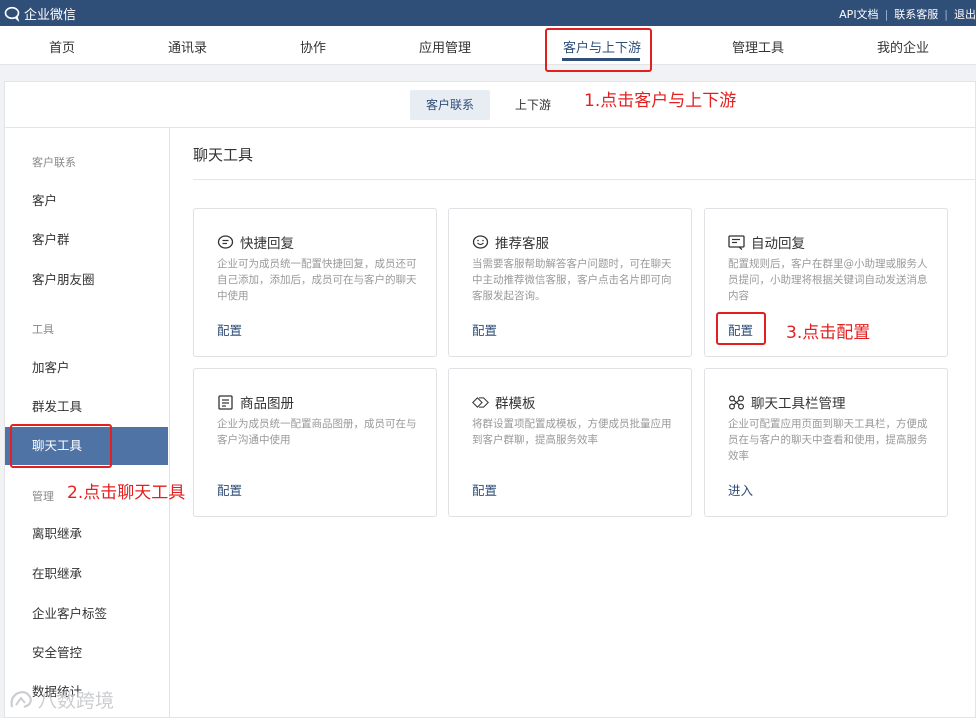  What do you see at coordinates (598, 50) in the screenshot?
I see `annotation-box-nav` at bounding box center [598, 50].